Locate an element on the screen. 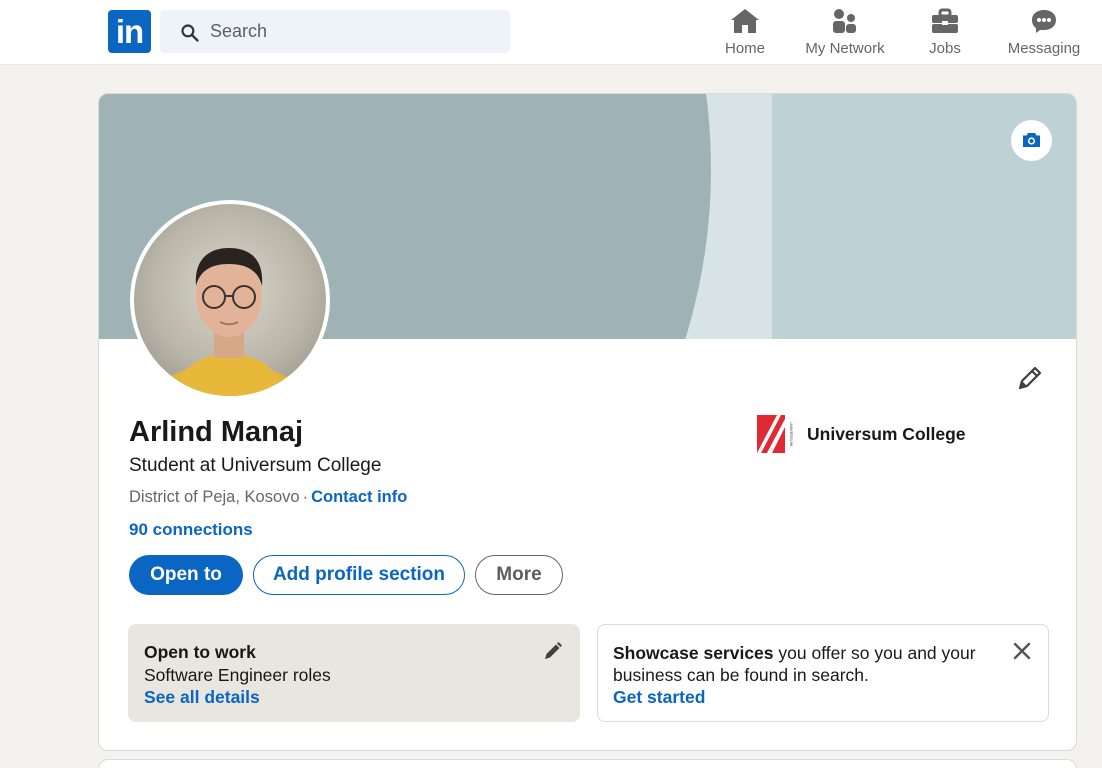 The image size is (1102, 768). profile-name: Arlind Manaj is located at coordinates (216, 432).